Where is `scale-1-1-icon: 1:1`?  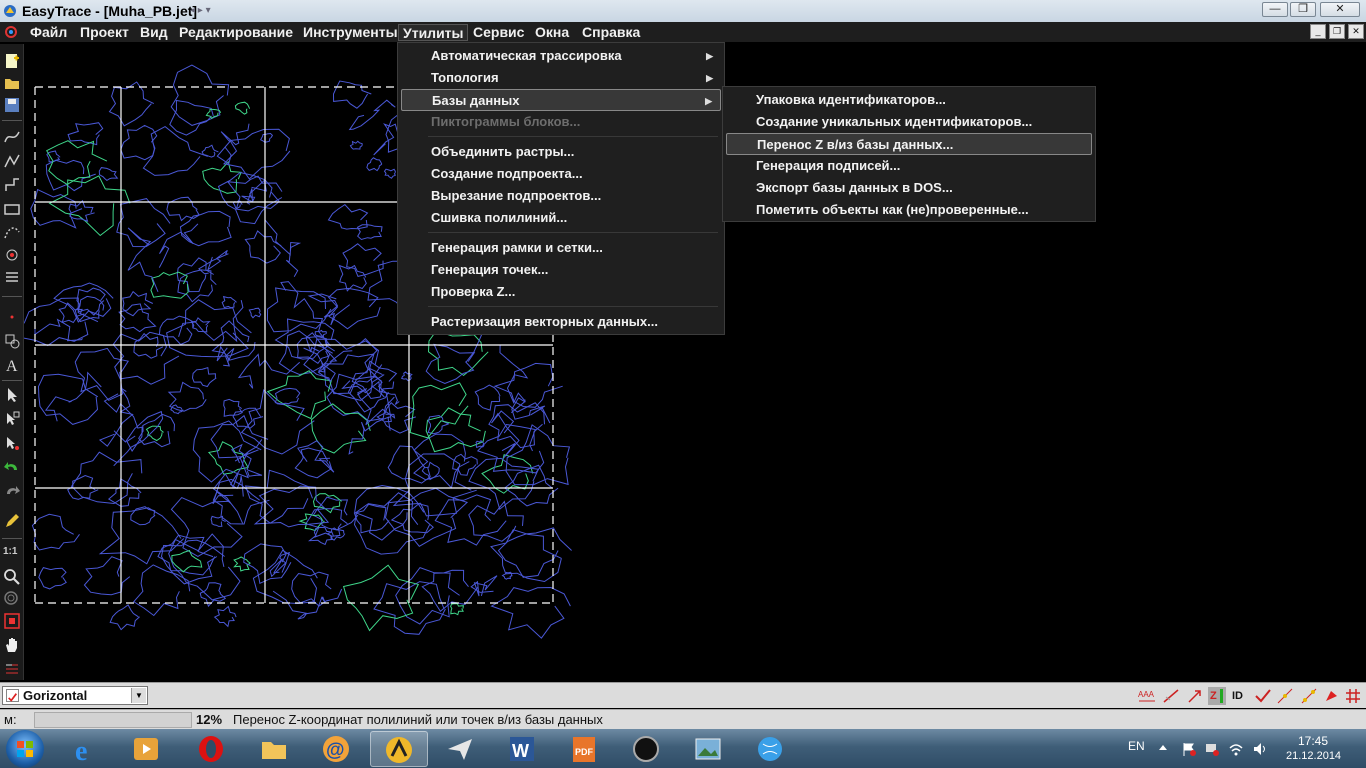 scale-1-1-icon: 1:1 is located at coordinates (12, 555).